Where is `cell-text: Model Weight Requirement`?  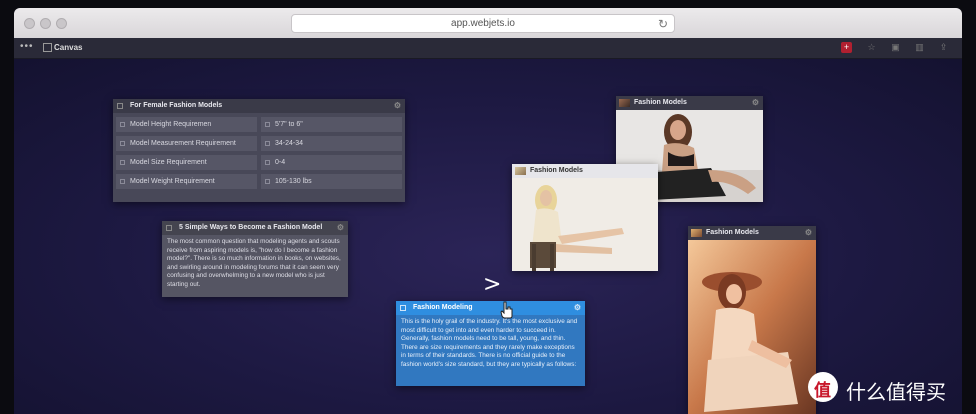
cell-text: Model Weight Requirement is located at coordinates (172, 181).